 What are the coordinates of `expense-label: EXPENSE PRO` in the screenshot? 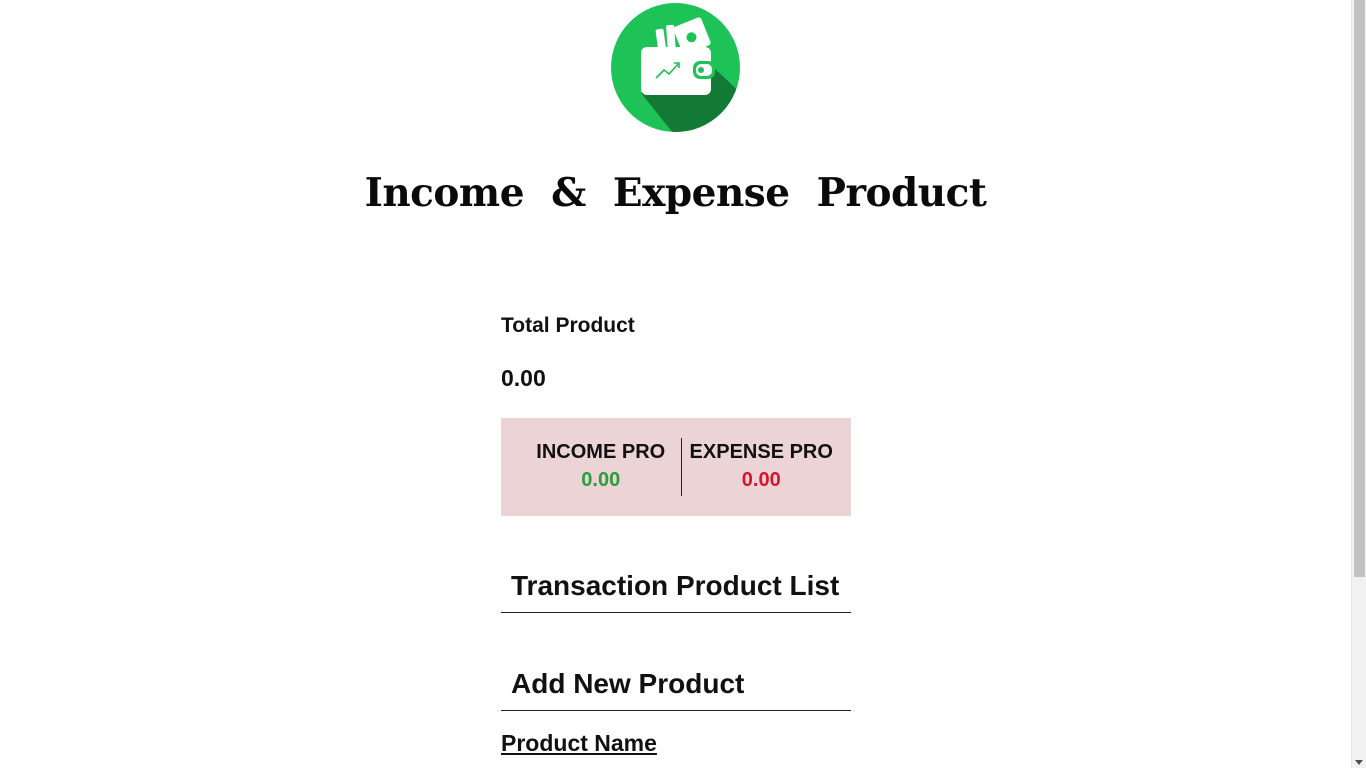 It's located at (761, 452).